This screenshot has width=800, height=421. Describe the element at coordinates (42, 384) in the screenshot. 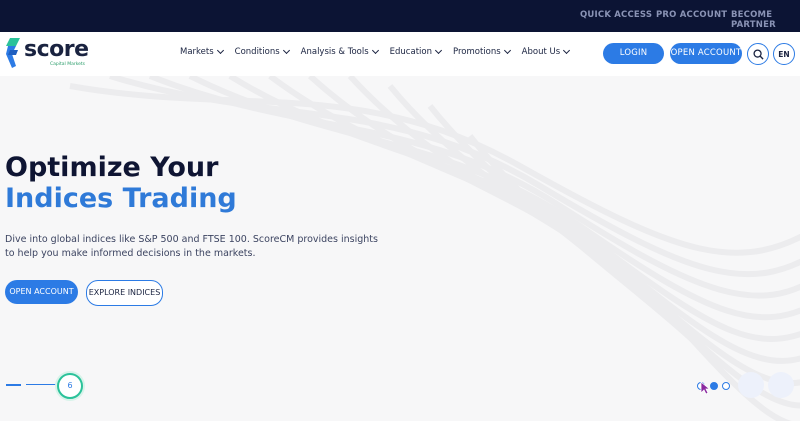

I see `slider-progress-track` at that location.